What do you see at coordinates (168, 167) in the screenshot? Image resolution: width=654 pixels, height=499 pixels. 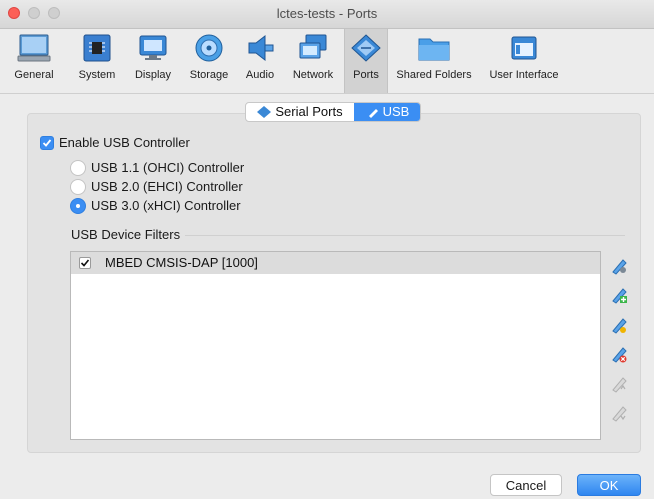 I see `usb11-label: USB 1.1 (OHCI) Controller` at bounding box center [168, 167].